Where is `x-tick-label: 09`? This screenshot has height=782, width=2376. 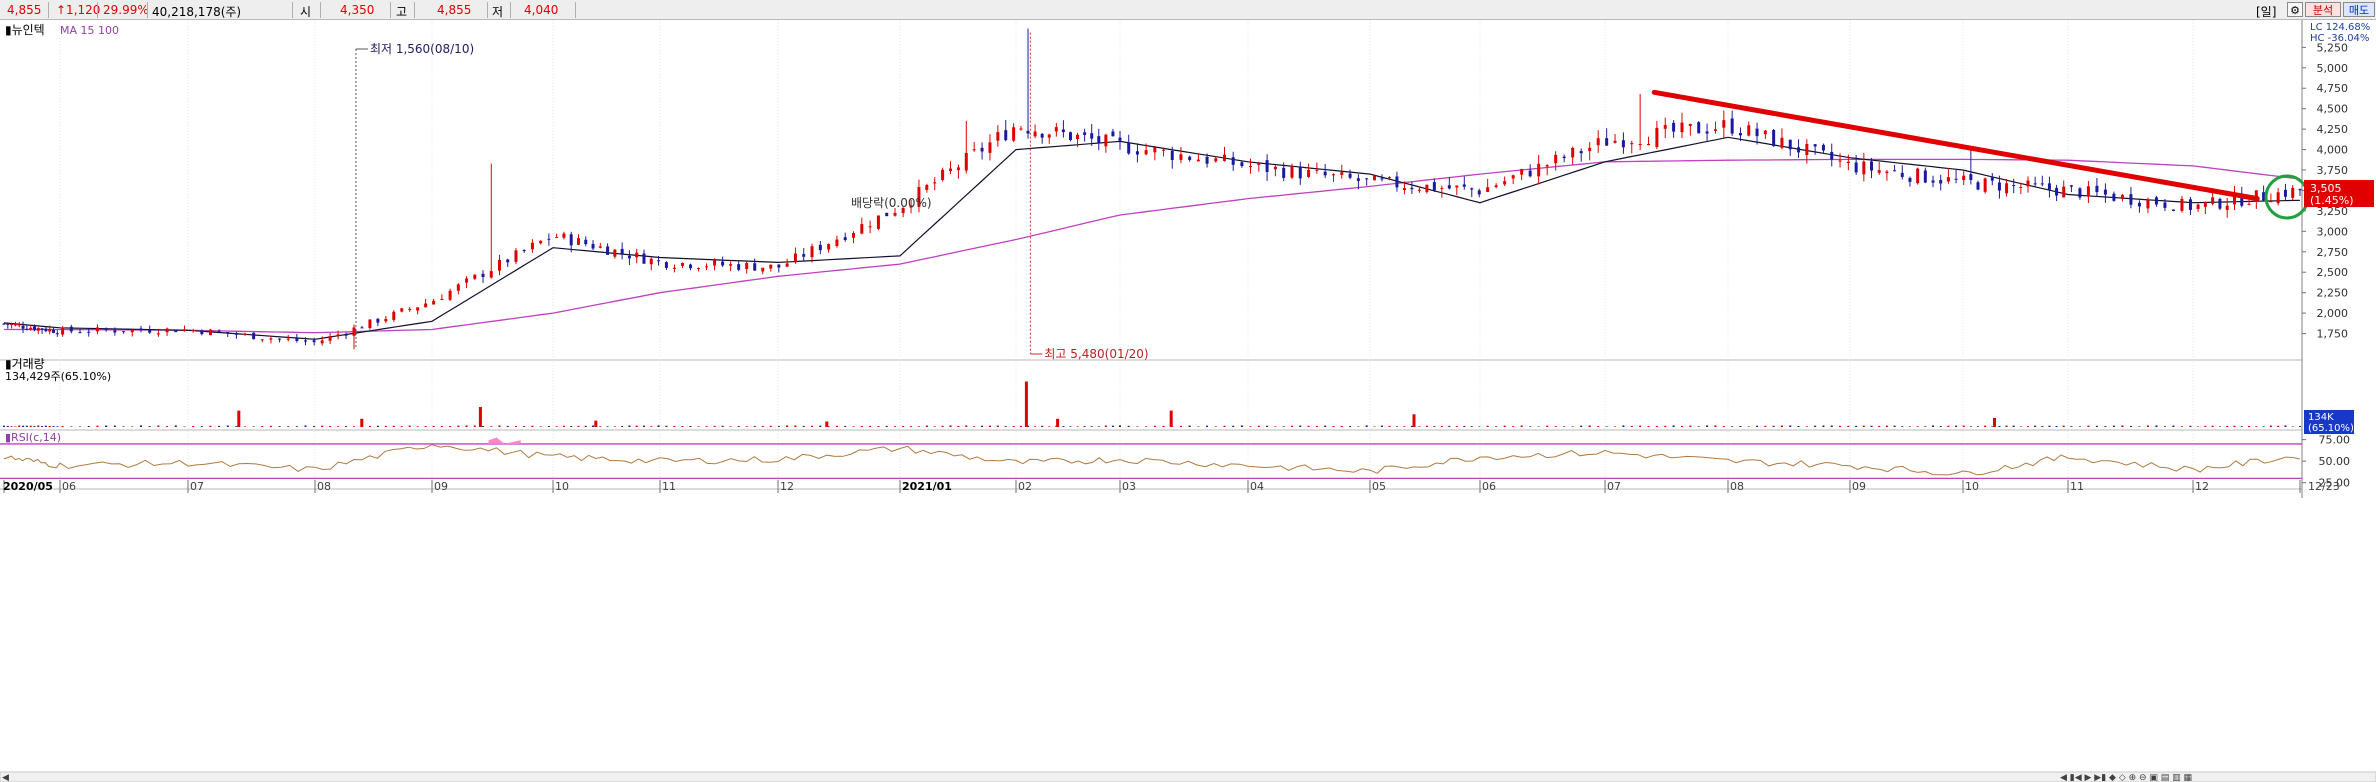
x-tick-label: 09 is located at coordinates (1859, 486).